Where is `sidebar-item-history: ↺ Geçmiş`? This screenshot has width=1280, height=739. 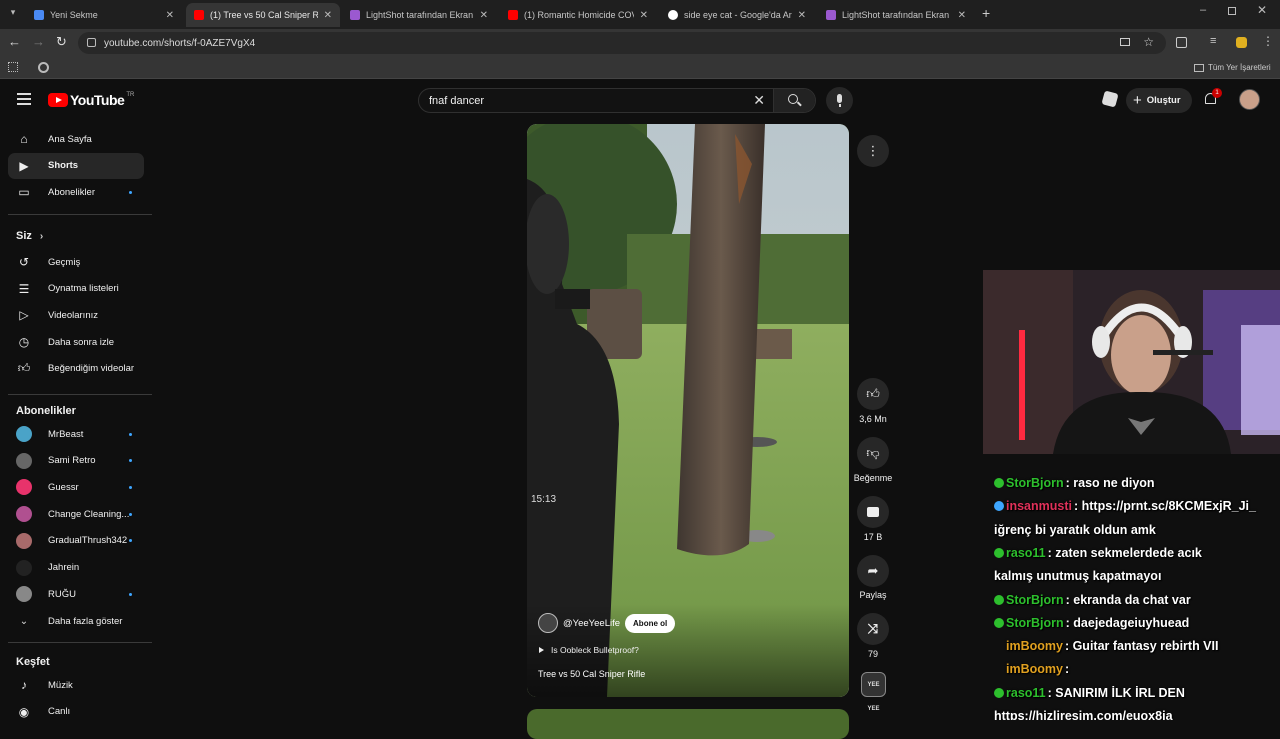
sidebar-item-history: ↺ Geçmiş is located at coordinates (76, 262).